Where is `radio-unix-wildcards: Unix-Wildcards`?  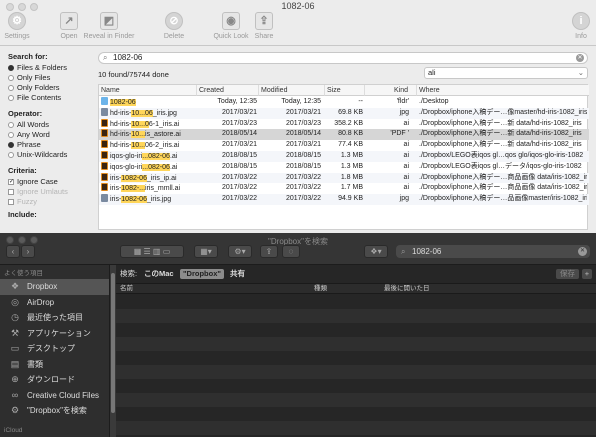 radio-unix-wildcards: Unix-Wildcards is located at coordinates (52, 155).